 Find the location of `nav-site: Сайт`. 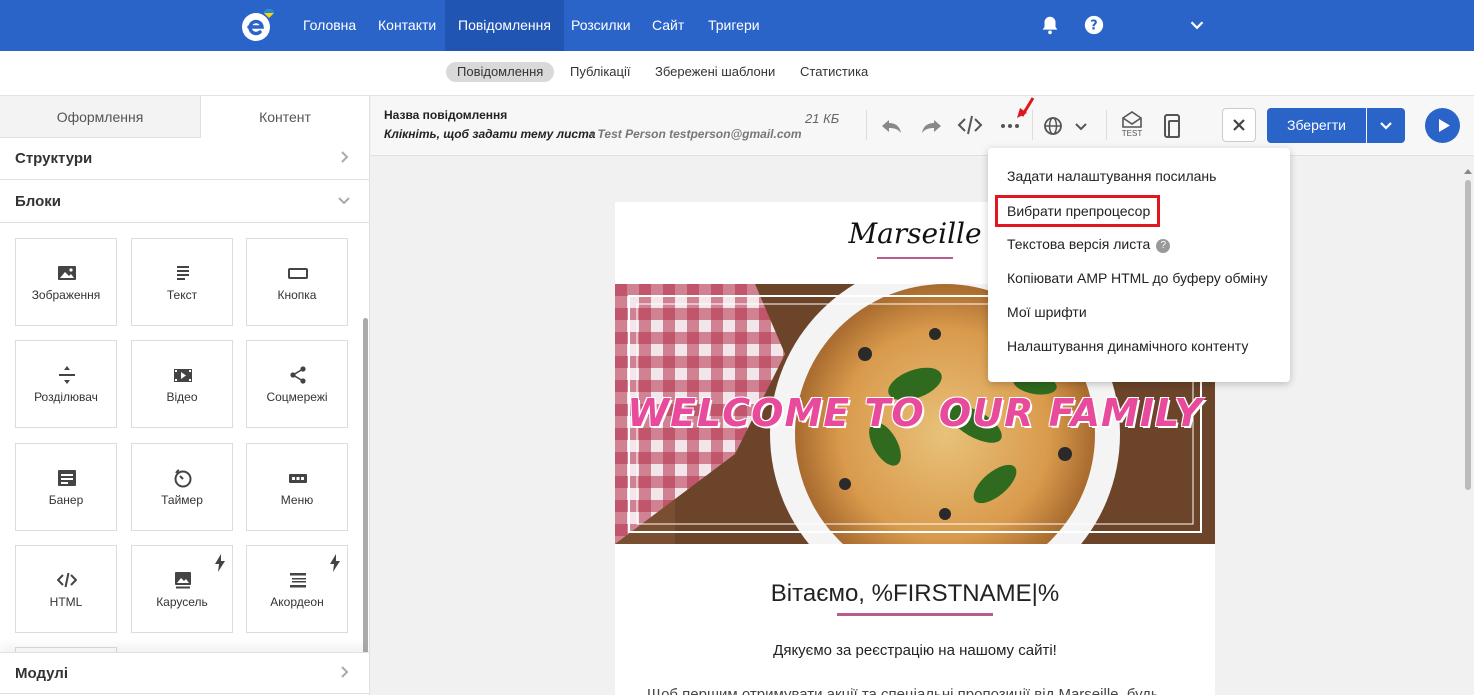

nav-site: Сайт is located at coordinates (668, 25).